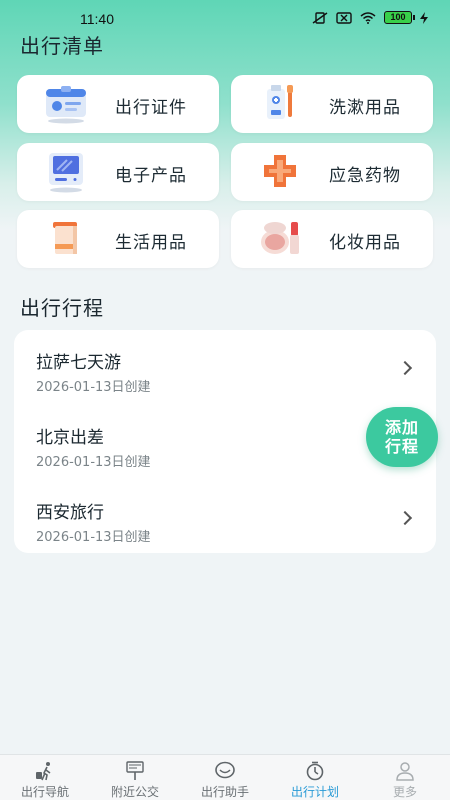 This screenshot has width=450, height=800. What do you see at coordinates (78, 363) in the screenshot?
I see `trip-name: 拉萨七天游` at bounding box center [78, 363].